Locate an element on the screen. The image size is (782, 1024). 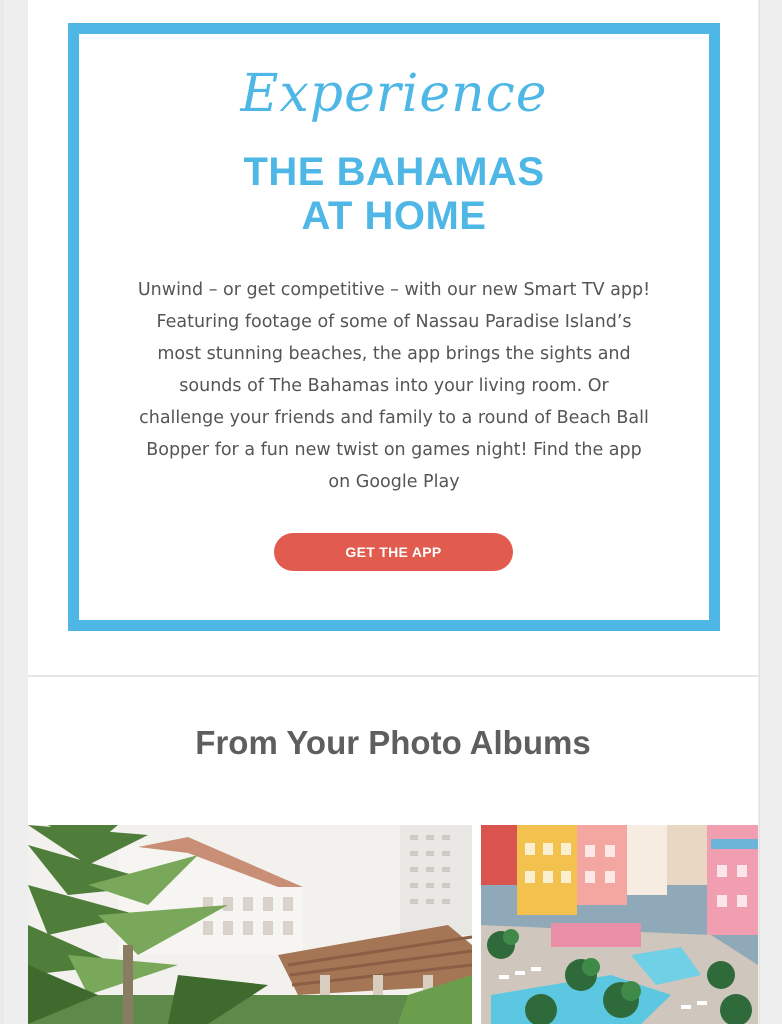
headline-line-2: AT HOME is located at coordinates (394, 216).